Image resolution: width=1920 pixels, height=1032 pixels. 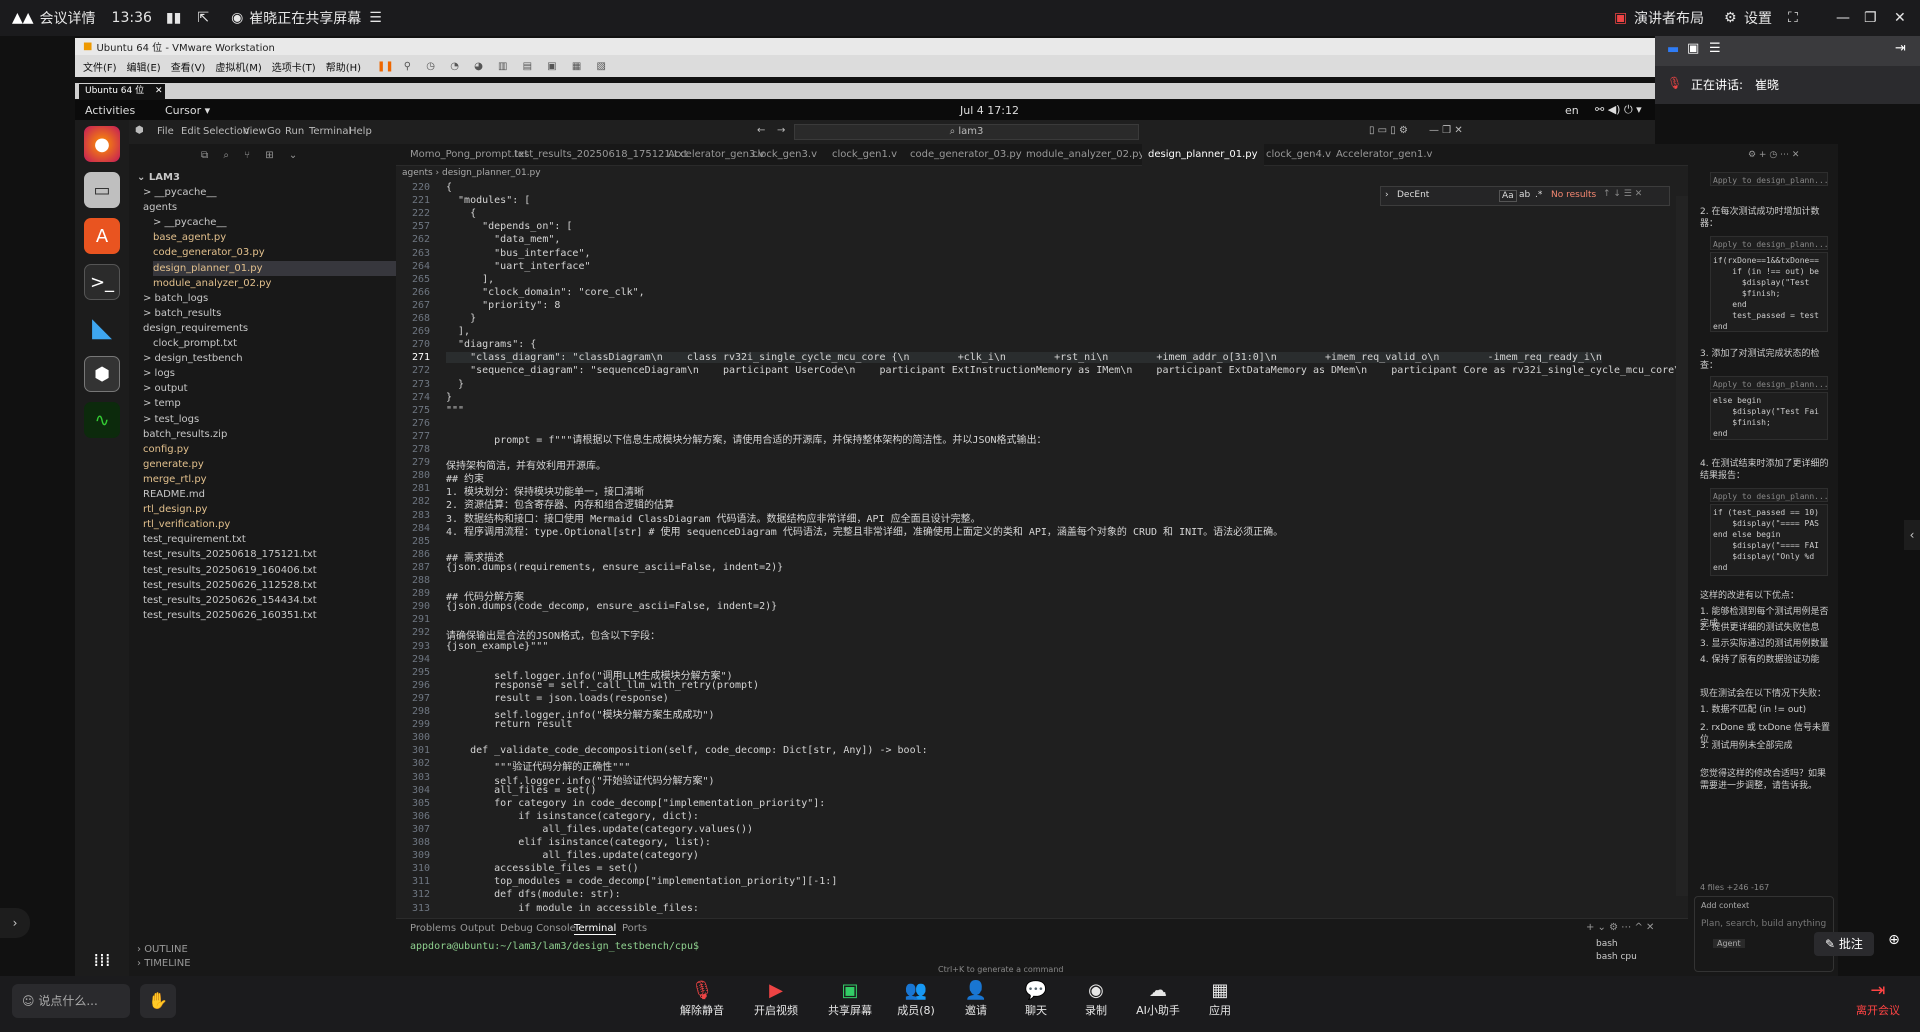 I want to click on chat-button: 💬 聊天, so click(x=1036, y=999).